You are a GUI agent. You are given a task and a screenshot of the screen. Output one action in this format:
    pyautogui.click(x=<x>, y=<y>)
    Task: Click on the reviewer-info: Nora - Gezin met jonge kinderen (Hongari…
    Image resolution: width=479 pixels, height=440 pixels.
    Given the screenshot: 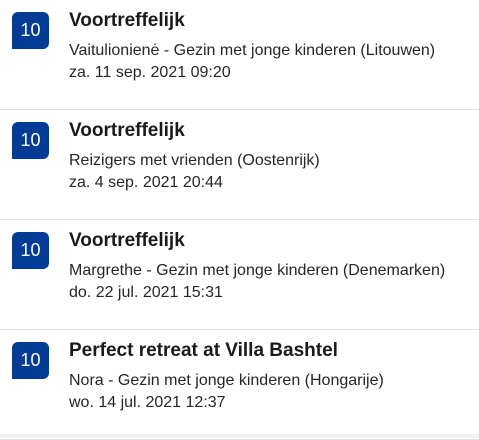 What is the action you would take?
    pyautogui.click(x=226, y=380)
    